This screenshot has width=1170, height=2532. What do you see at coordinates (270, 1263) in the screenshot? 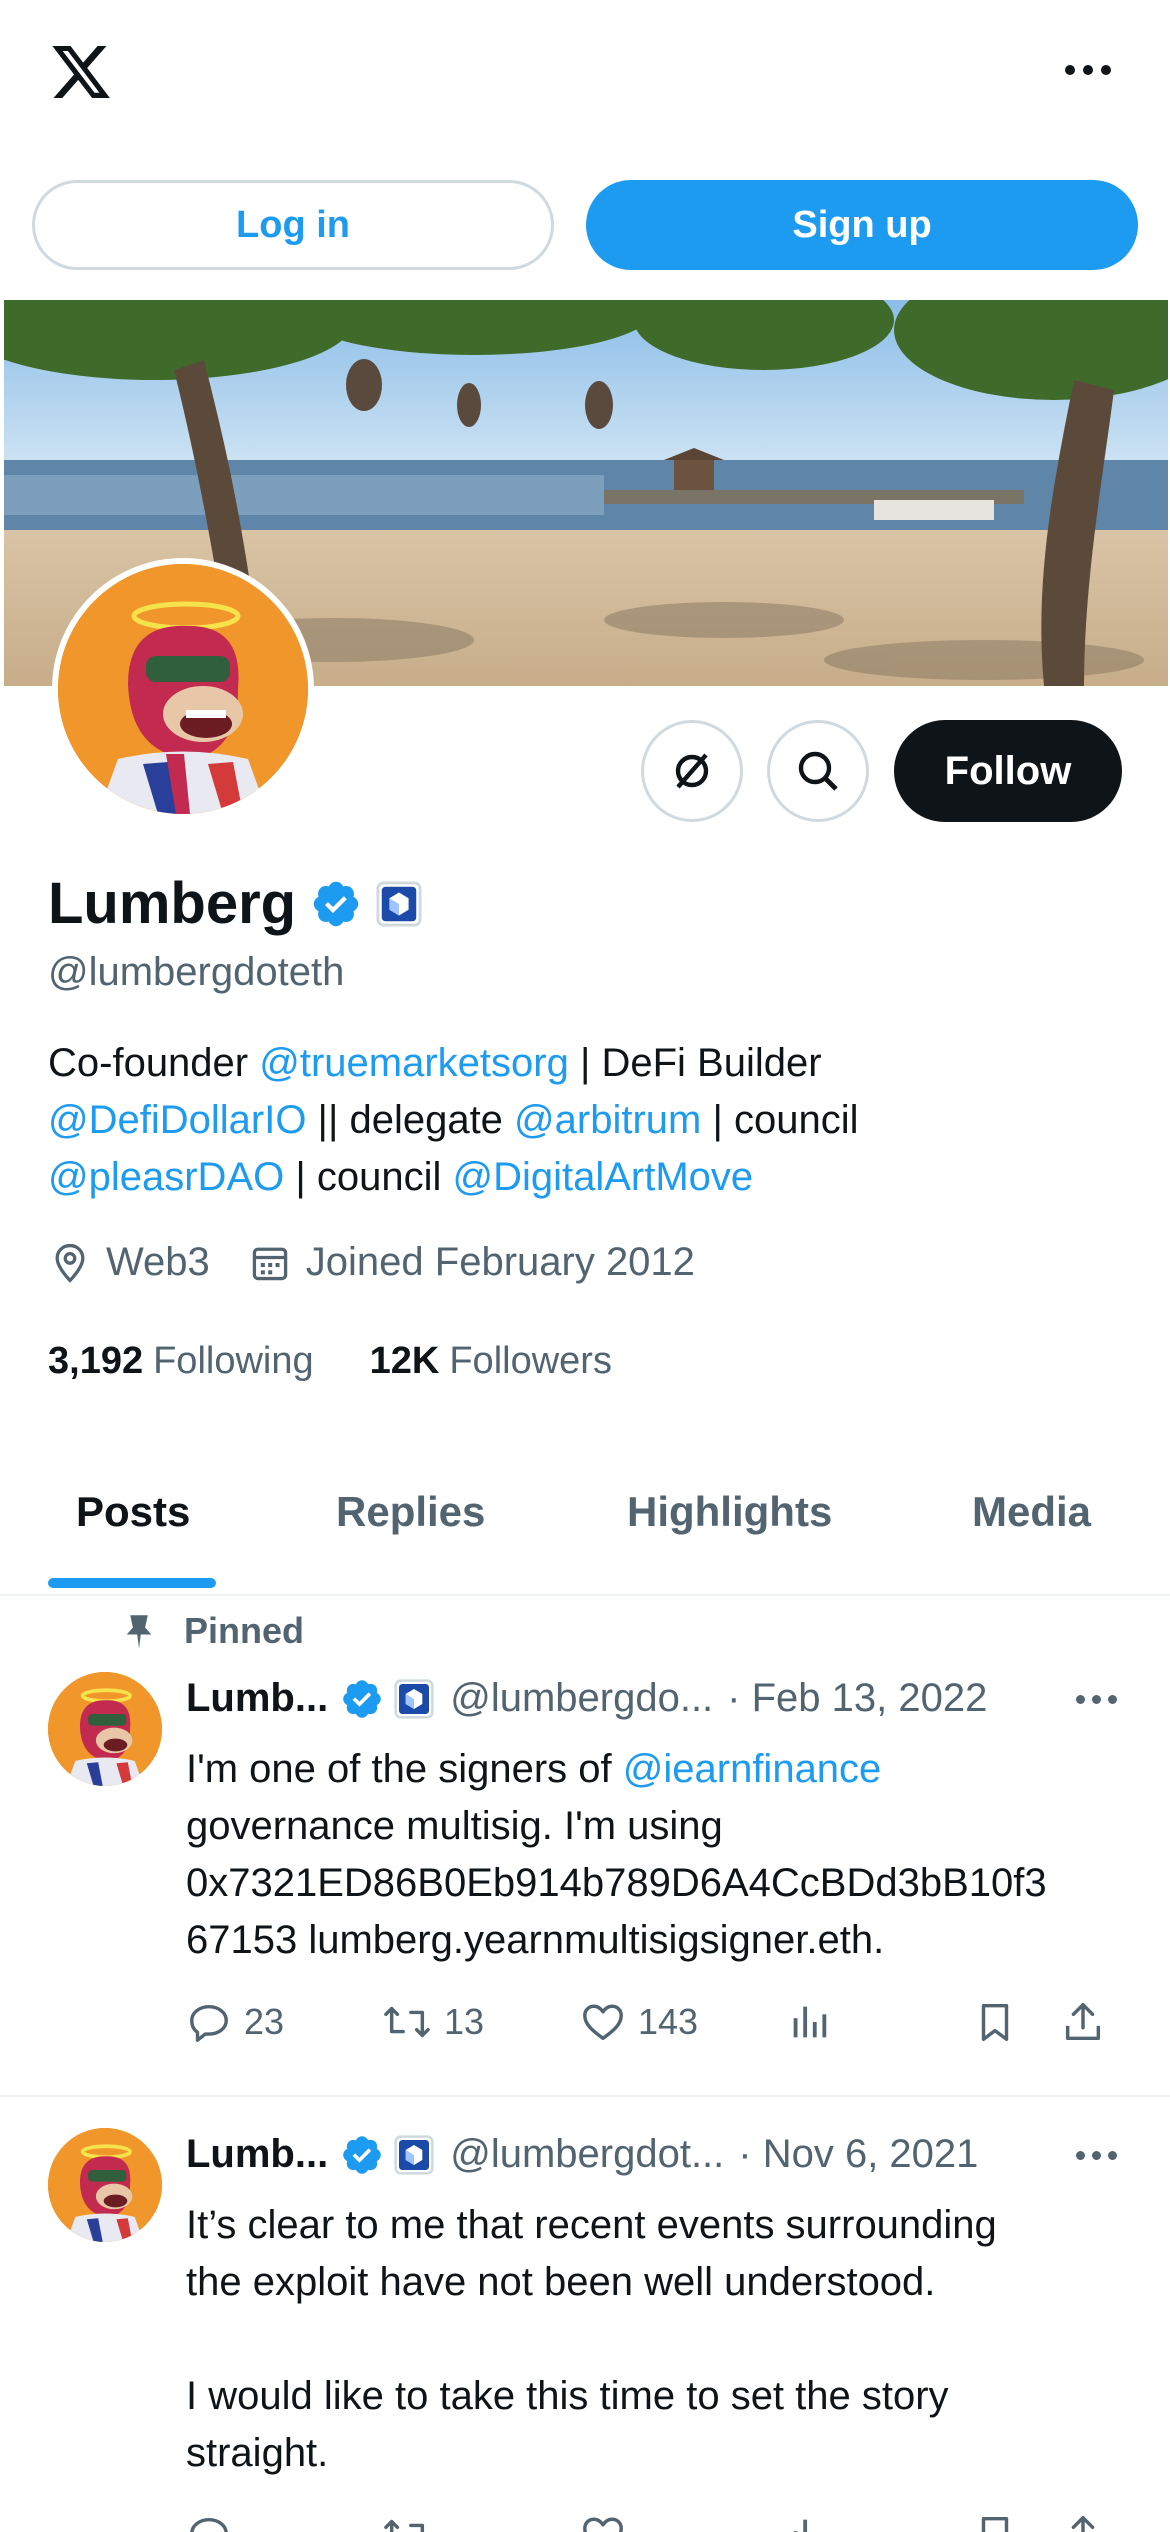
I see `calendar-icon` at bounding box center [270, 1263].